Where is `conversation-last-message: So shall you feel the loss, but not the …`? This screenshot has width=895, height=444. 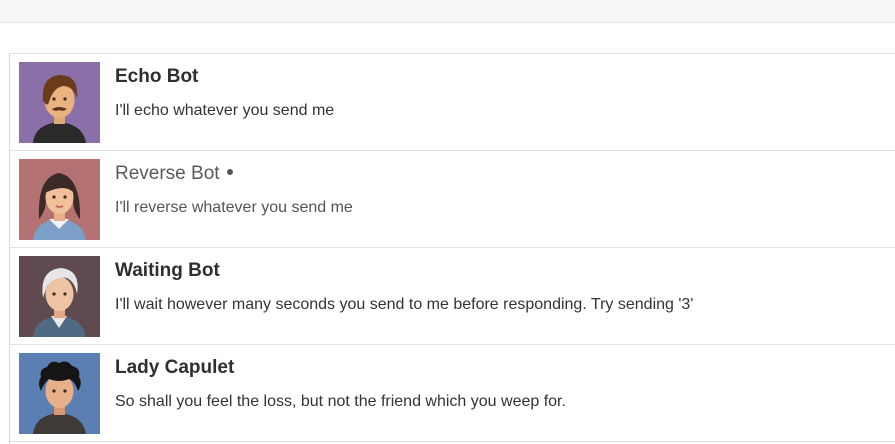
conversation-last-message: So shall you feel the loss, but not the … is located at coordinates (340, 401).